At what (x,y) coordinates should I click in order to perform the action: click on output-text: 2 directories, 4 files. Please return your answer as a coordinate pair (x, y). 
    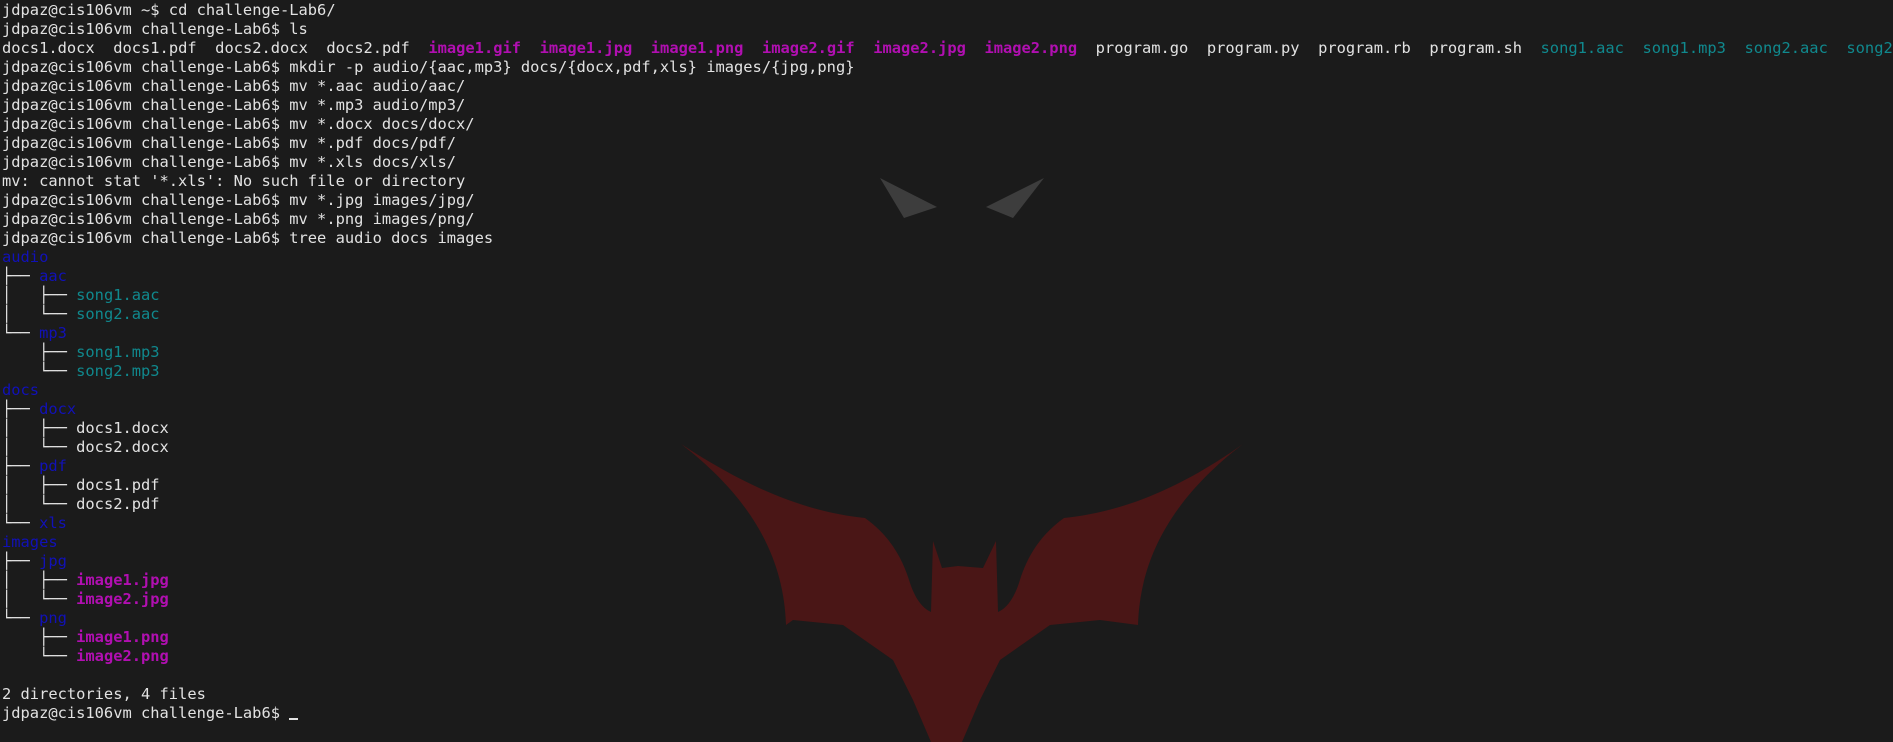
    Looking at the image, I should click on (104, 694).